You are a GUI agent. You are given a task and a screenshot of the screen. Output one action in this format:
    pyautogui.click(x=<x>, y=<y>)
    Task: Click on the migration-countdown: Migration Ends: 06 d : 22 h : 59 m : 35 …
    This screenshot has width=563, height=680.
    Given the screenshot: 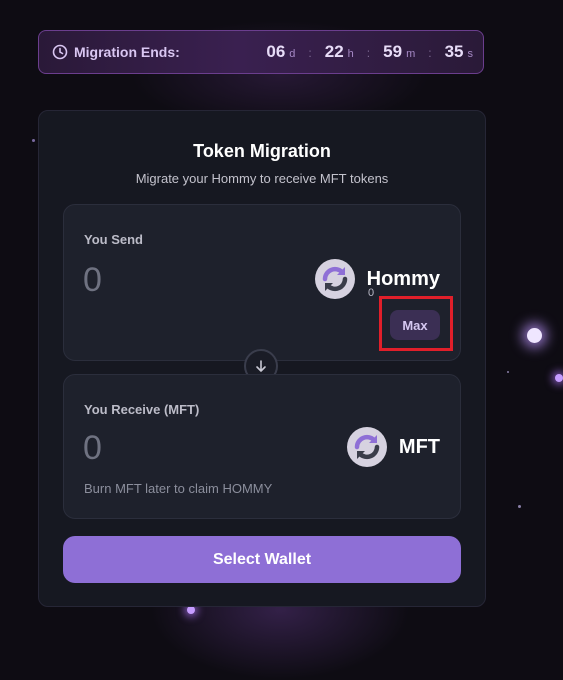 What is the action you would take?
    pyautogui.click(x=261, y=52)
    